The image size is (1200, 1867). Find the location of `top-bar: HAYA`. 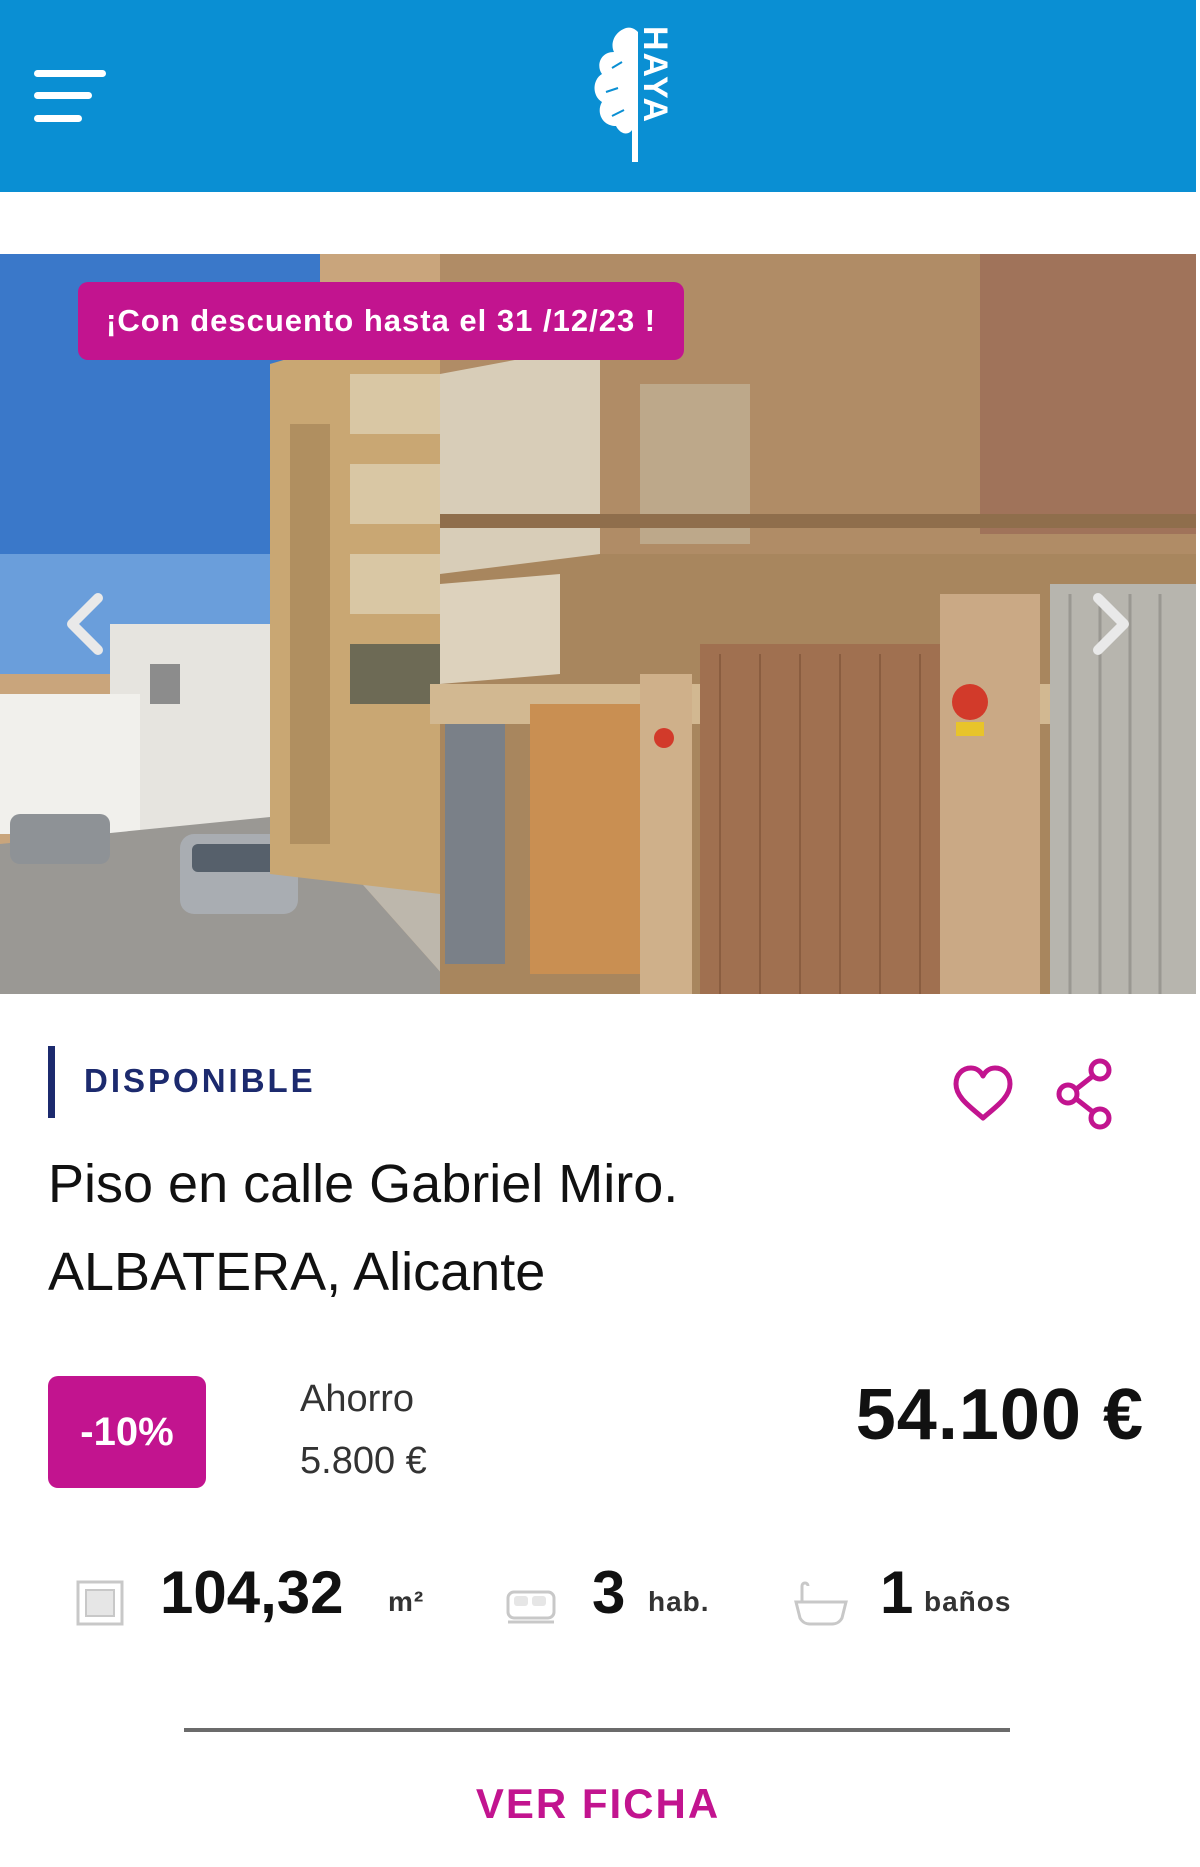

top-bar: HAYA is located at coordinates (598, 96).